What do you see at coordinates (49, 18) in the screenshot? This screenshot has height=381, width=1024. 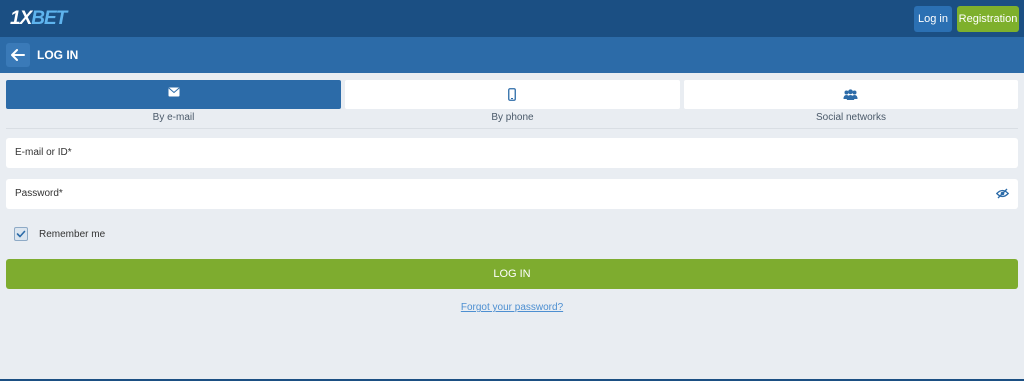 I see `logo-accent-text: BET` at bounding box center [49, 18].